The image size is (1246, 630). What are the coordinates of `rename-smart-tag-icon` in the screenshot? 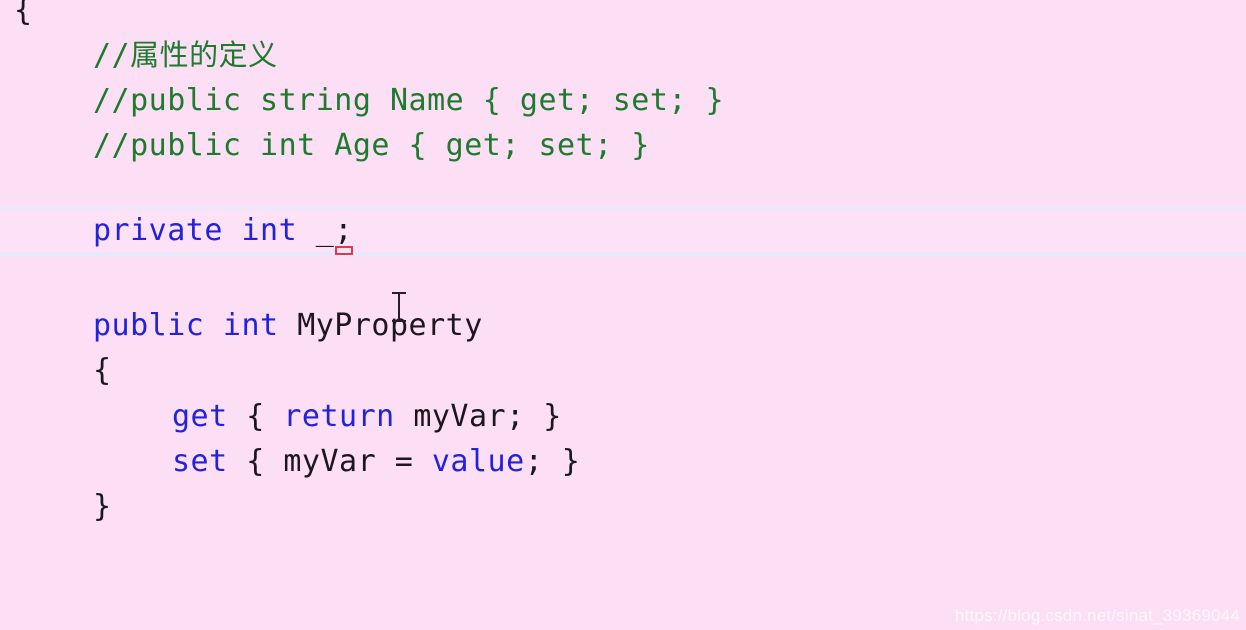 It's located at (344, 250).